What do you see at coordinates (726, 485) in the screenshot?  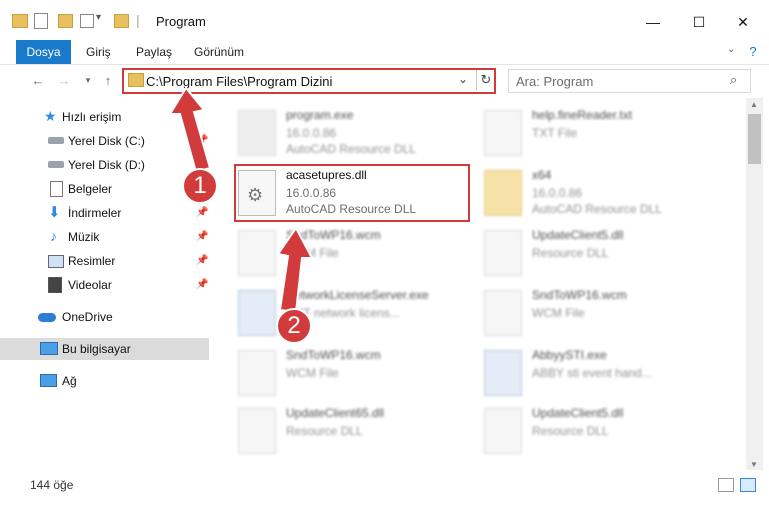 I see `details-view-icon` at bounding box center [726, 485].